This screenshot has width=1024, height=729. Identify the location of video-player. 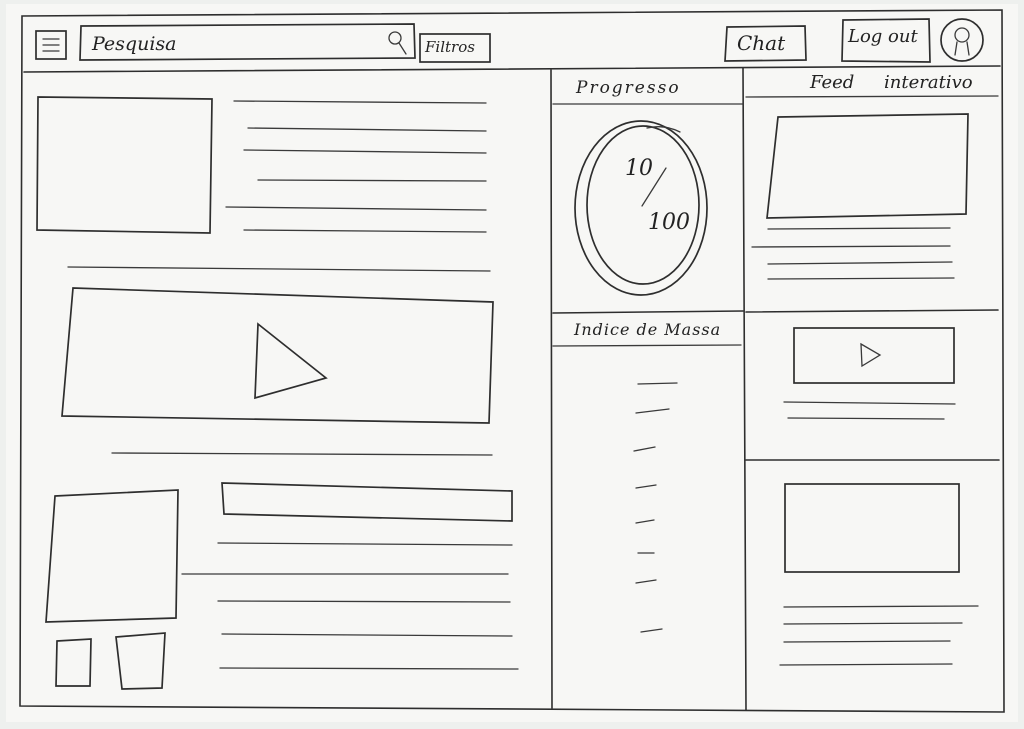
(277, 355).